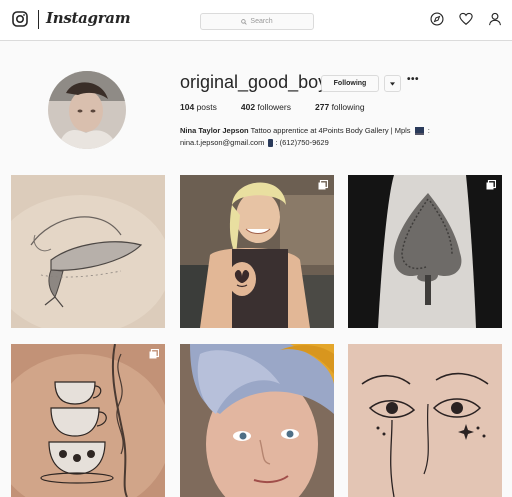 The width and height of the screenshot is (512, 497). Describe the element at coordinates (257, 420) in the screenshot. I see `post-tile-blue-hair-portrait` at that location.